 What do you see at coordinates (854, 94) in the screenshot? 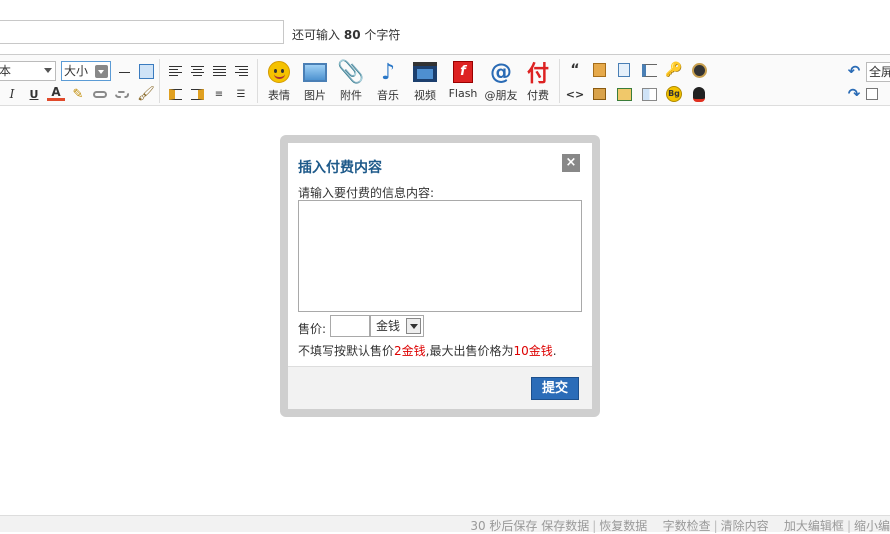
I see `redo-icon: ↷` at bounding box center [854, 94].